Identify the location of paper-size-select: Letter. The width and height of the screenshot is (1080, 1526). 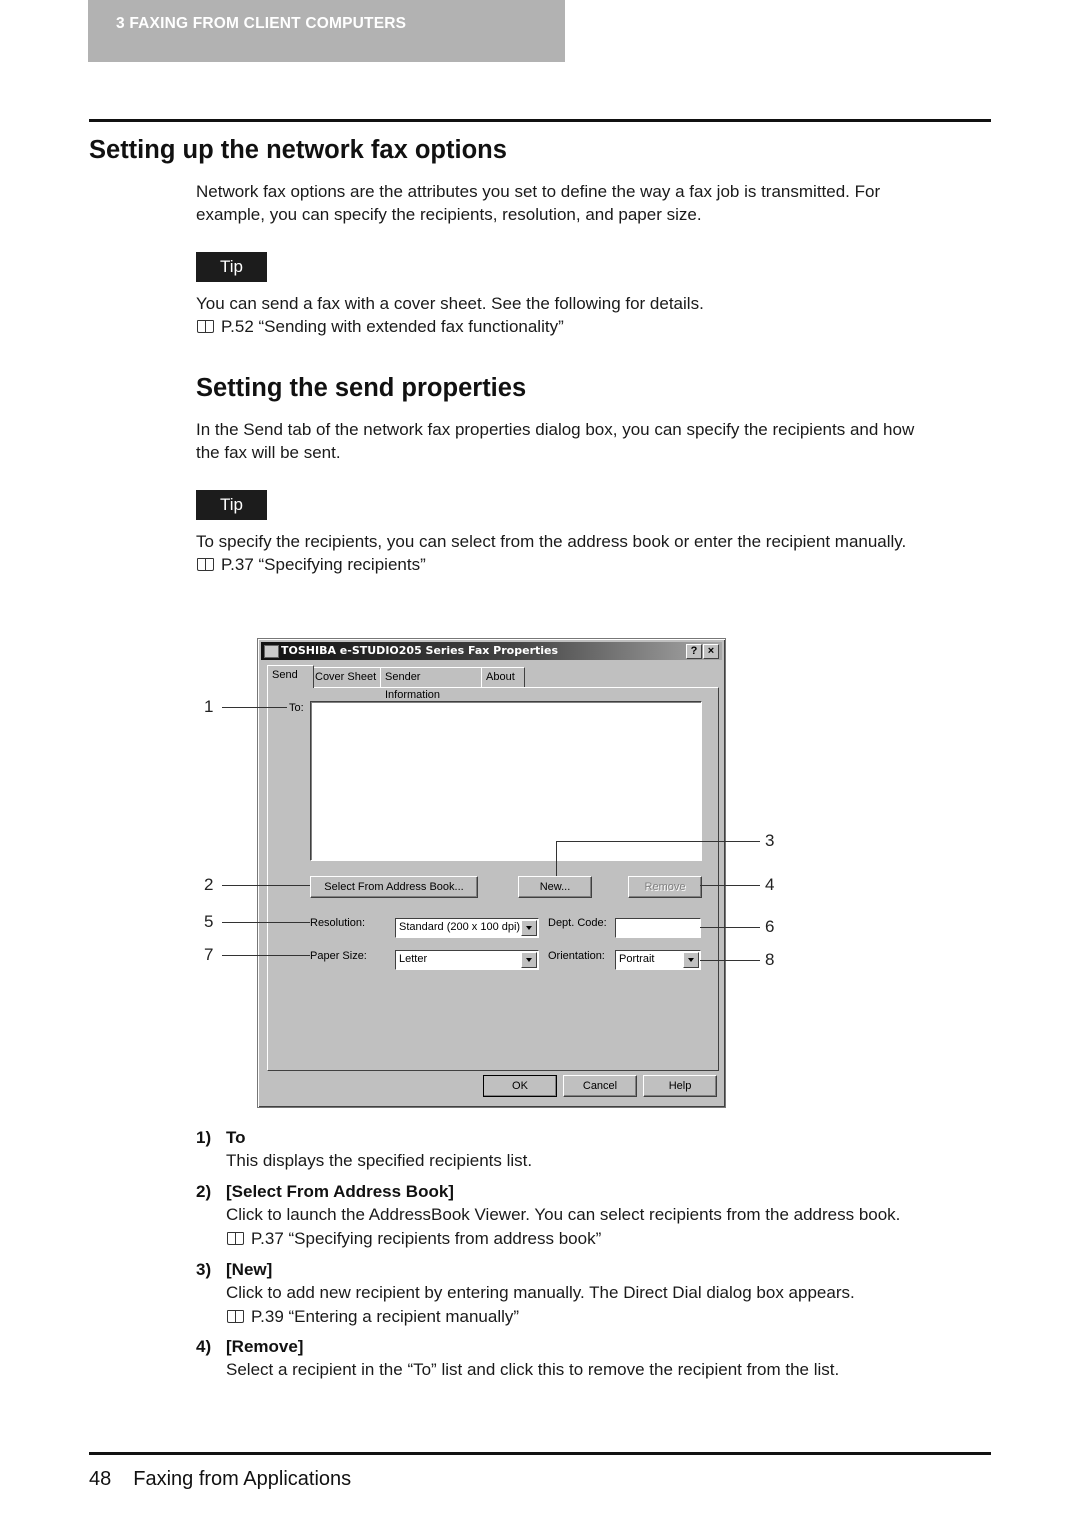
(467, 960).